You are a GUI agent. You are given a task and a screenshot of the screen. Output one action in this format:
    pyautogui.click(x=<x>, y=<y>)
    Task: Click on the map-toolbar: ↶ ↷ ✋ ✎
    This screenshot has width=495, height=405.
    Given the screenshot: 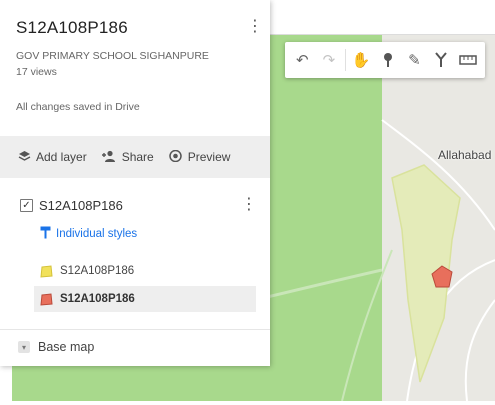 What is the action you would take?
    pyautogui.click(x=385, y=60)
    